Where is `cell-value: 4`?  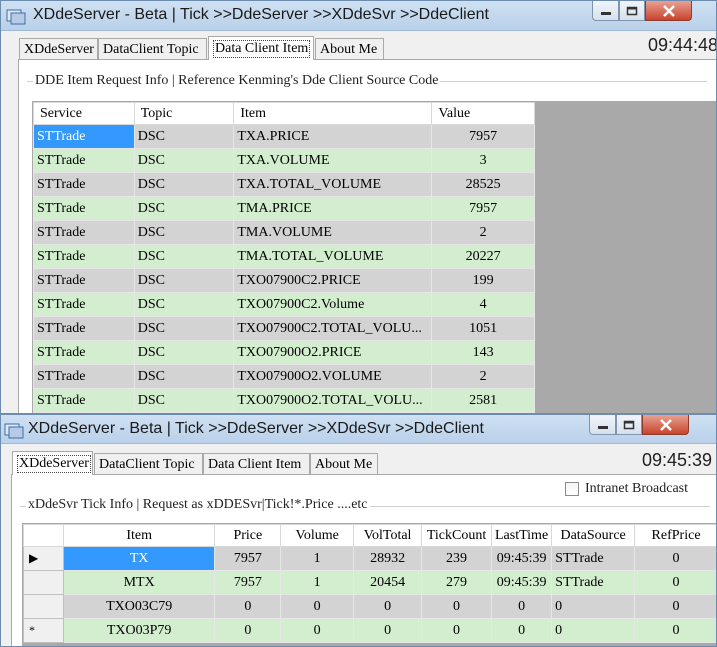 cell-value: 4 is located at coordinates (483, 304).